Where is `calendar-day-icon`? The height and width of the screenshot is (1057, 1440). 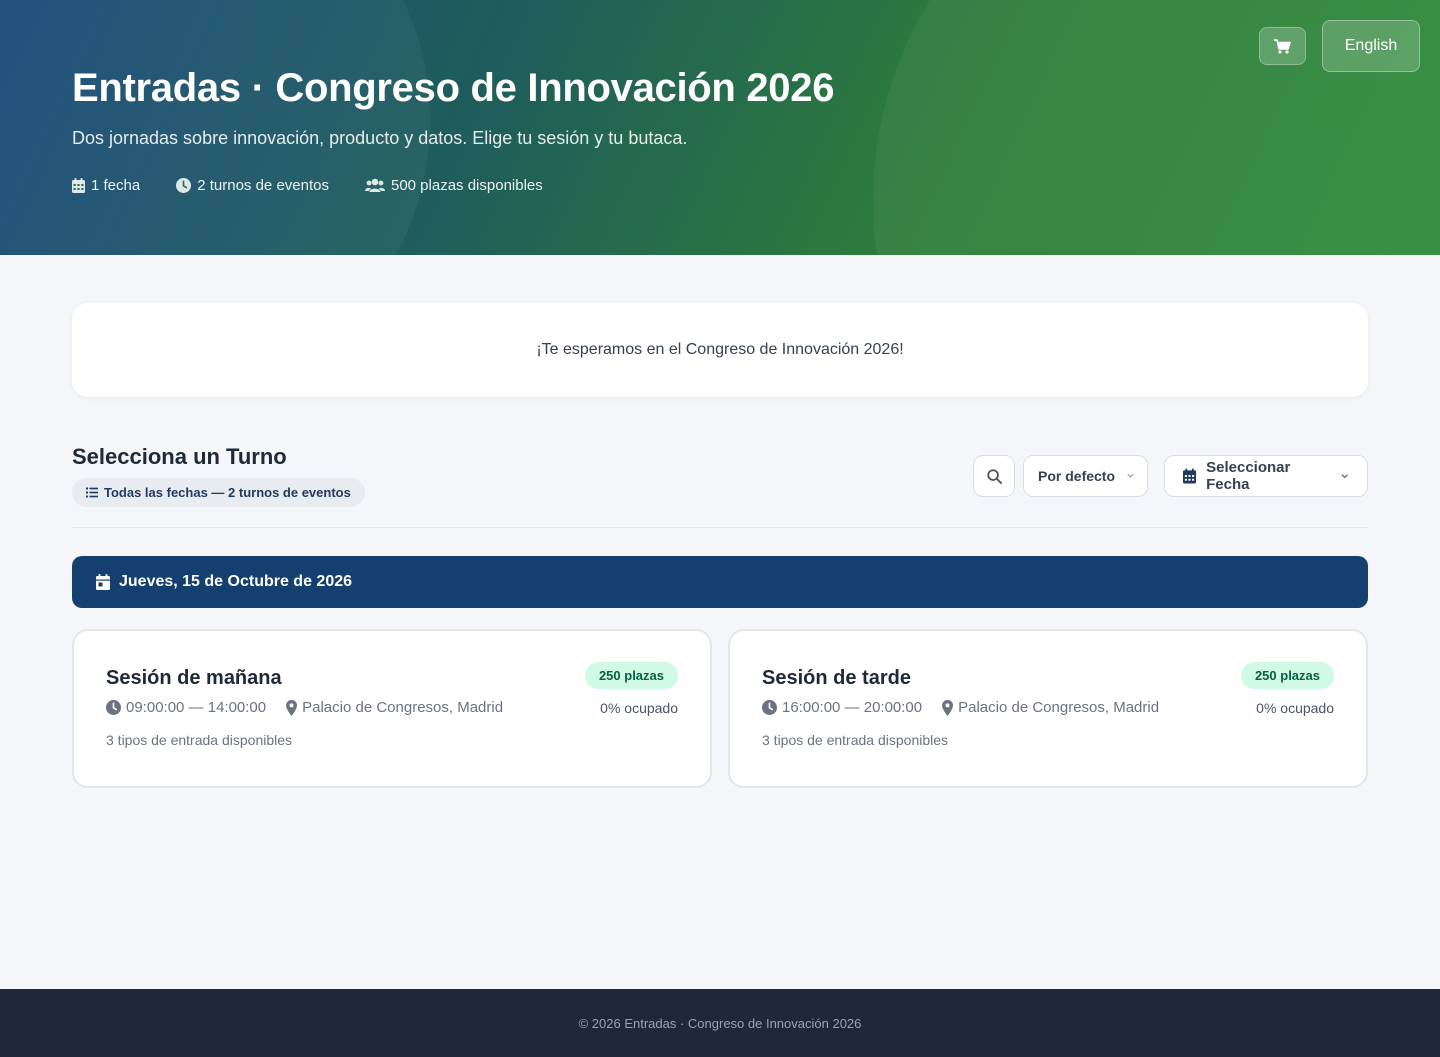
calendar-day-icon is located at coordinates (103, 582).